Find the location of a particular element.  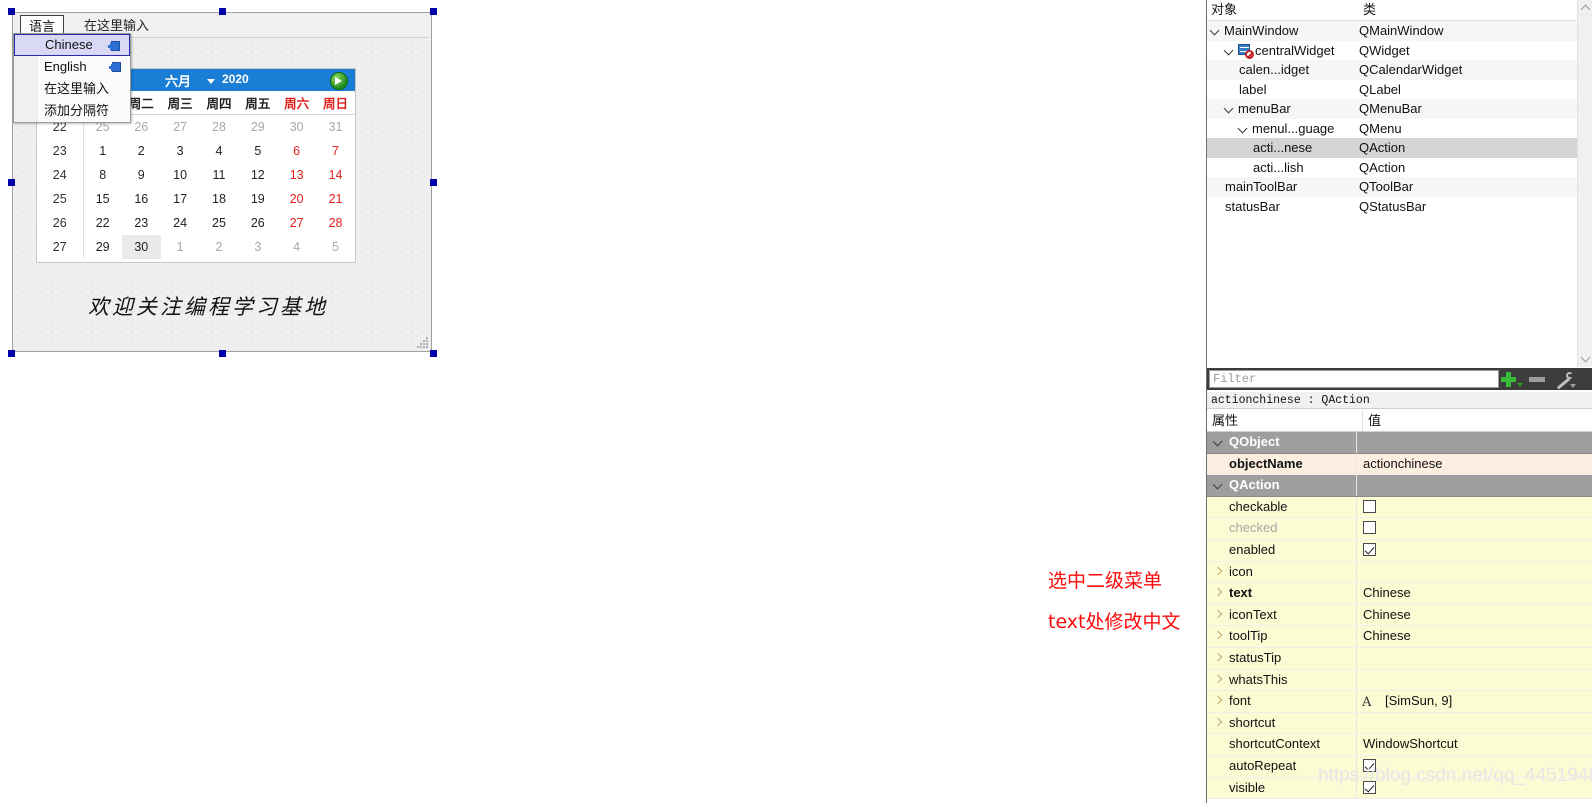

calendar-day-cell: 6 is located at coordinates (296, 151).